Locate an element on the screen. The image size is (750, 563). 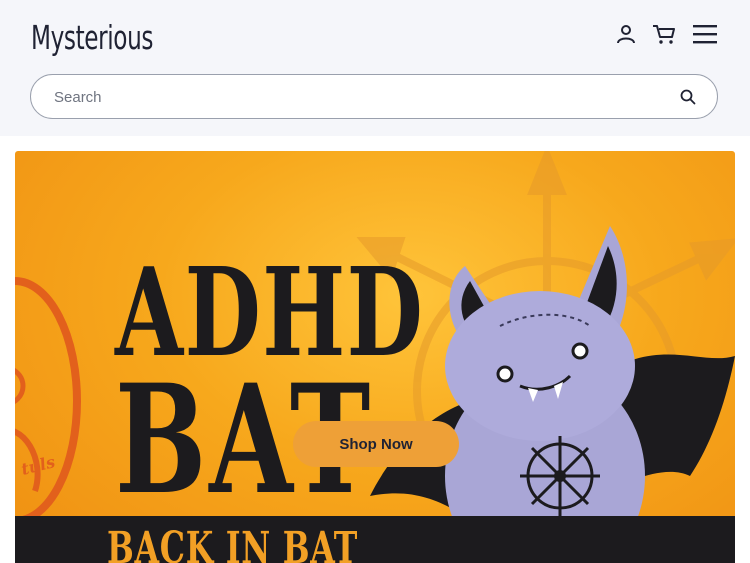
menu-icon is located at coordinates (705, 34).